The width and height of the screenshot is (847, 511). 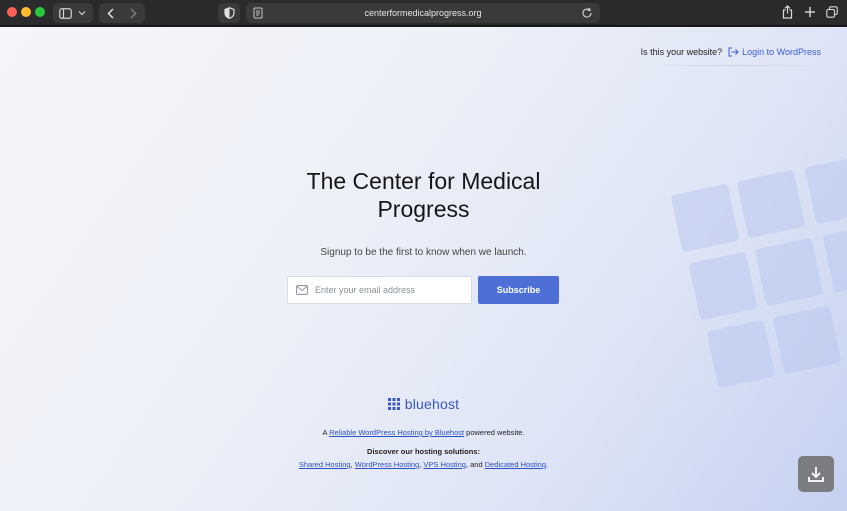 I want to click on new-tab-icon, so click(x=810, y=12).